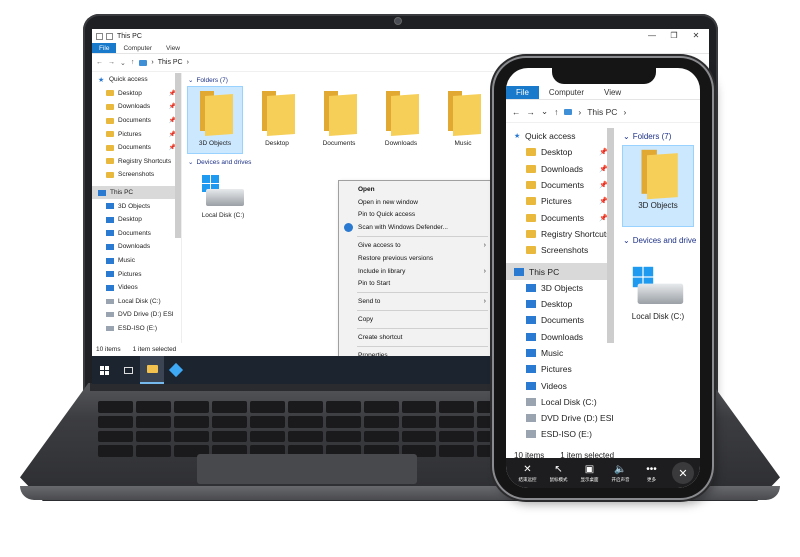 The height and width of the screenshot is (557, 800). Describe the element at coordinates (339, 120) in the screenshot. I see `folder-tile-documents: Documents` at that location.